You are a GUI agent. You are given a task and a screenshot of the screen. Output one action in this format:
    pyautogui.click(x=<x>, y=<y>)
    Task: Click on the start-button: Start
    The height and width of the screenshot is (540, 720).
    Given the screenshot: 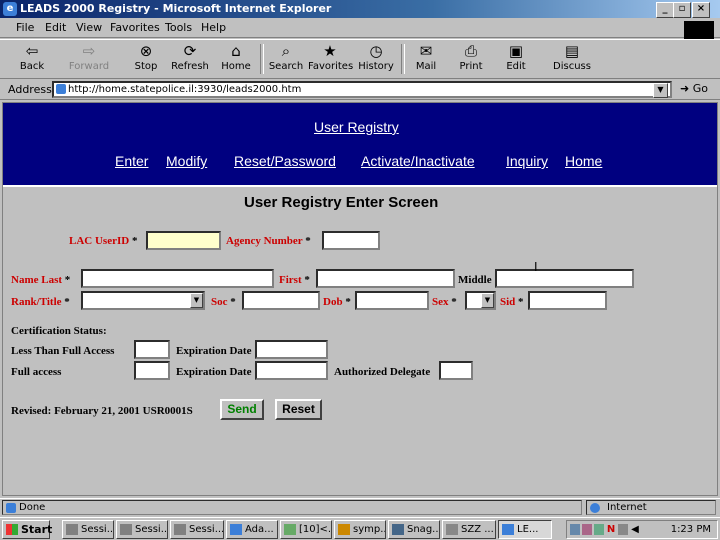 What is the action you would take?
    pyautogui.click(x=27, y=529)
    